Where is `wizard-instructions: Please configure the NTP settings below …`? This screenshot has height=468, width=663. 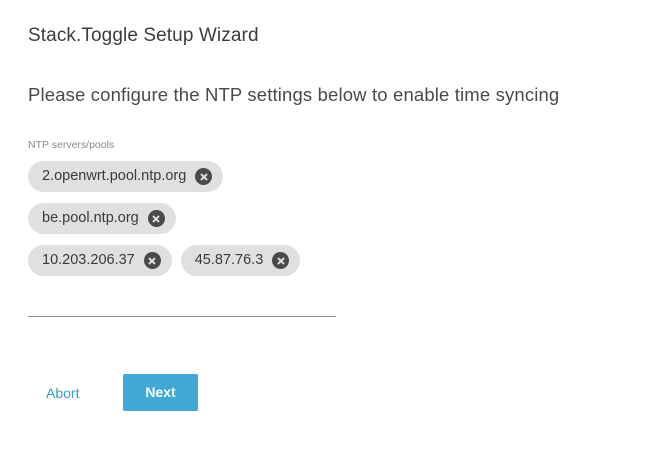
wizard-instructions: Please configure the NTP settings below … is located at coordinates (294, 94).